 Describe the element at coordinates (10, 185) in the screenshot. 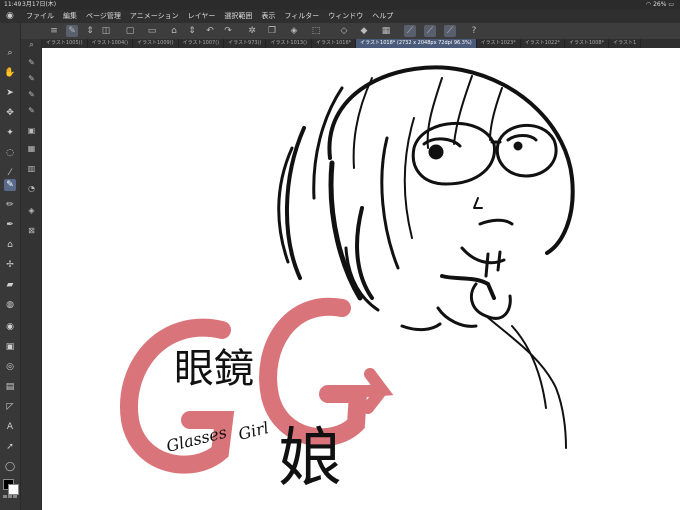

I see `pen-tool-icon: ✎` at that location.